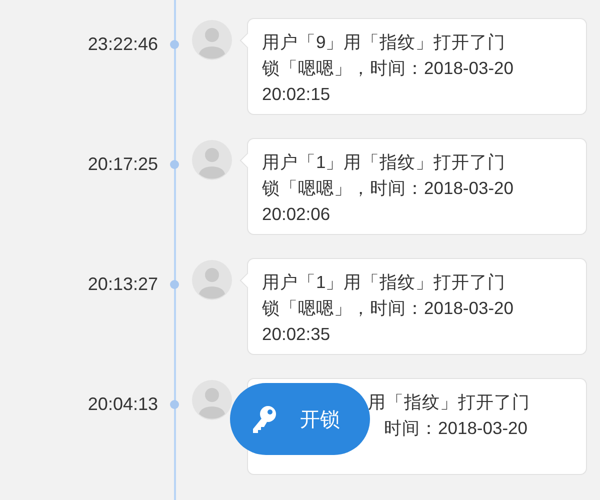 Image resolution: width=600 pixels, height=500 pixels. Describe the element at coordinates (297, 94) in the screenshot. I see `message-text: 20:02:15` at that location.